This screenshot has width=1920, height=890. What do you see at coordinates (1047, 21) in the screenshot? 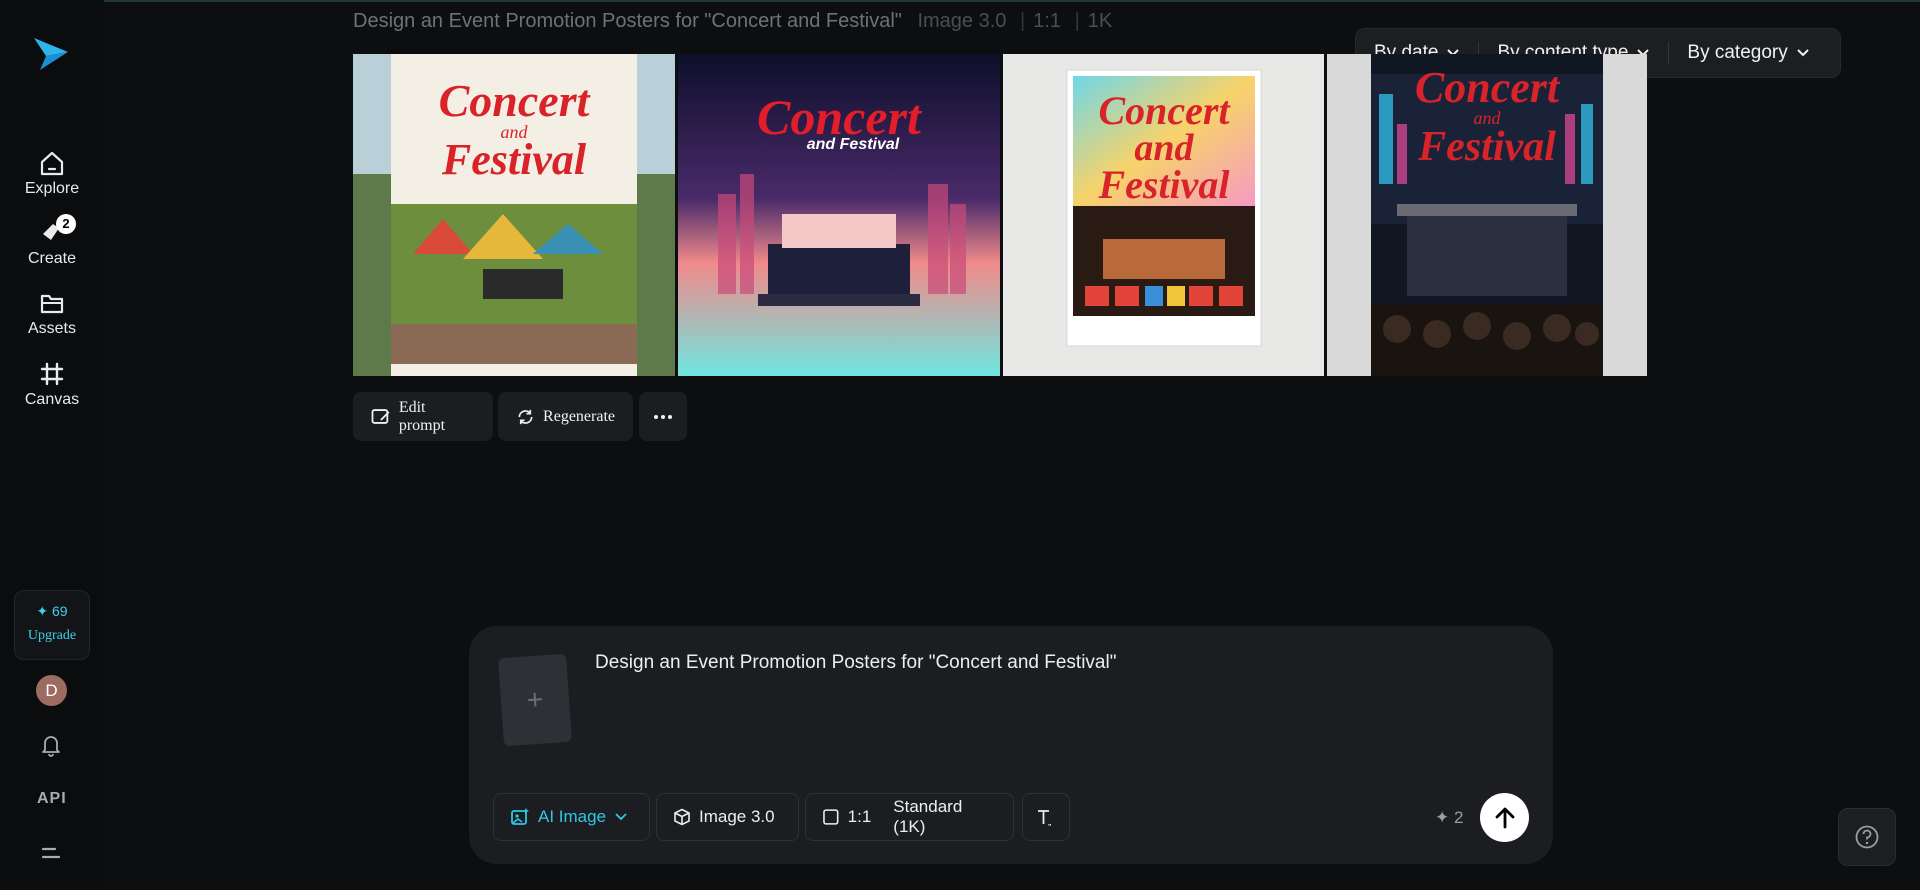
I see `ratio-meta: 1:1` at bounding box center [1047, 21].